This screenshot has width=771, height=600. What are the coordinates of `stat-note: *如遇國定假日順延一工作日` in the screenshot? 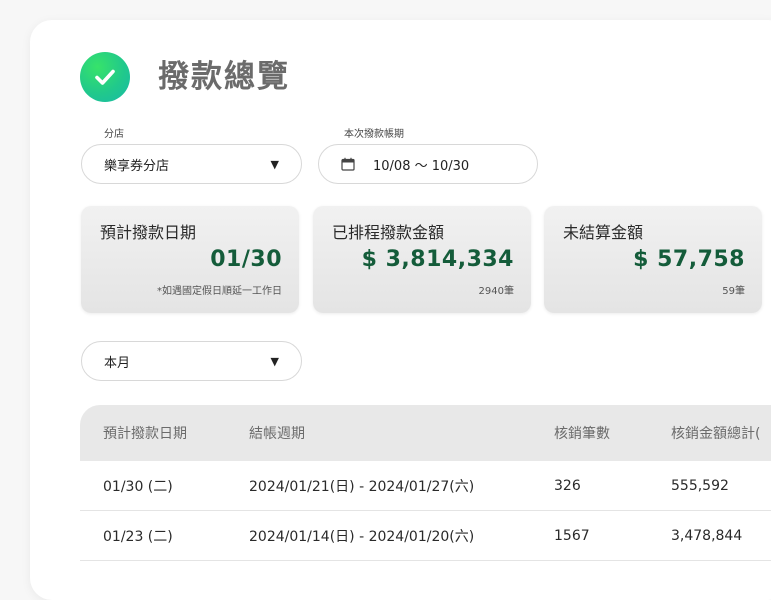 It's located at (219, 291).